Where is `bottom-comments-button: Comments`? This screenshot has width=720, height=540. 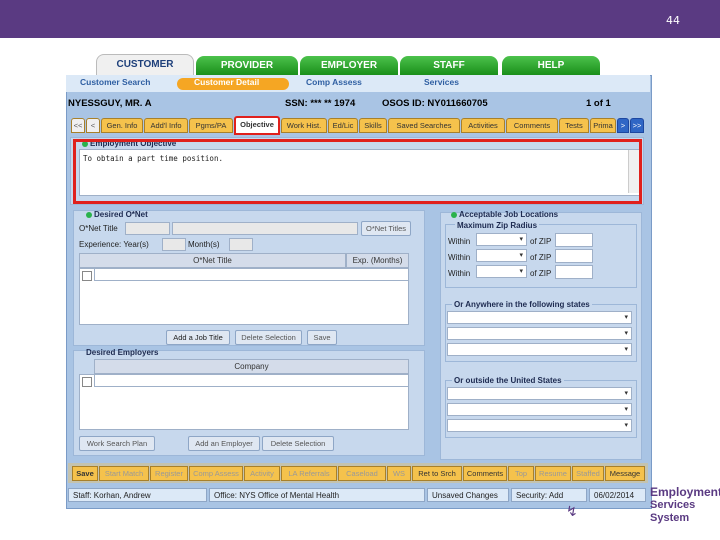
bottom-comments-button: Comments is located at coordinates (485, 473).